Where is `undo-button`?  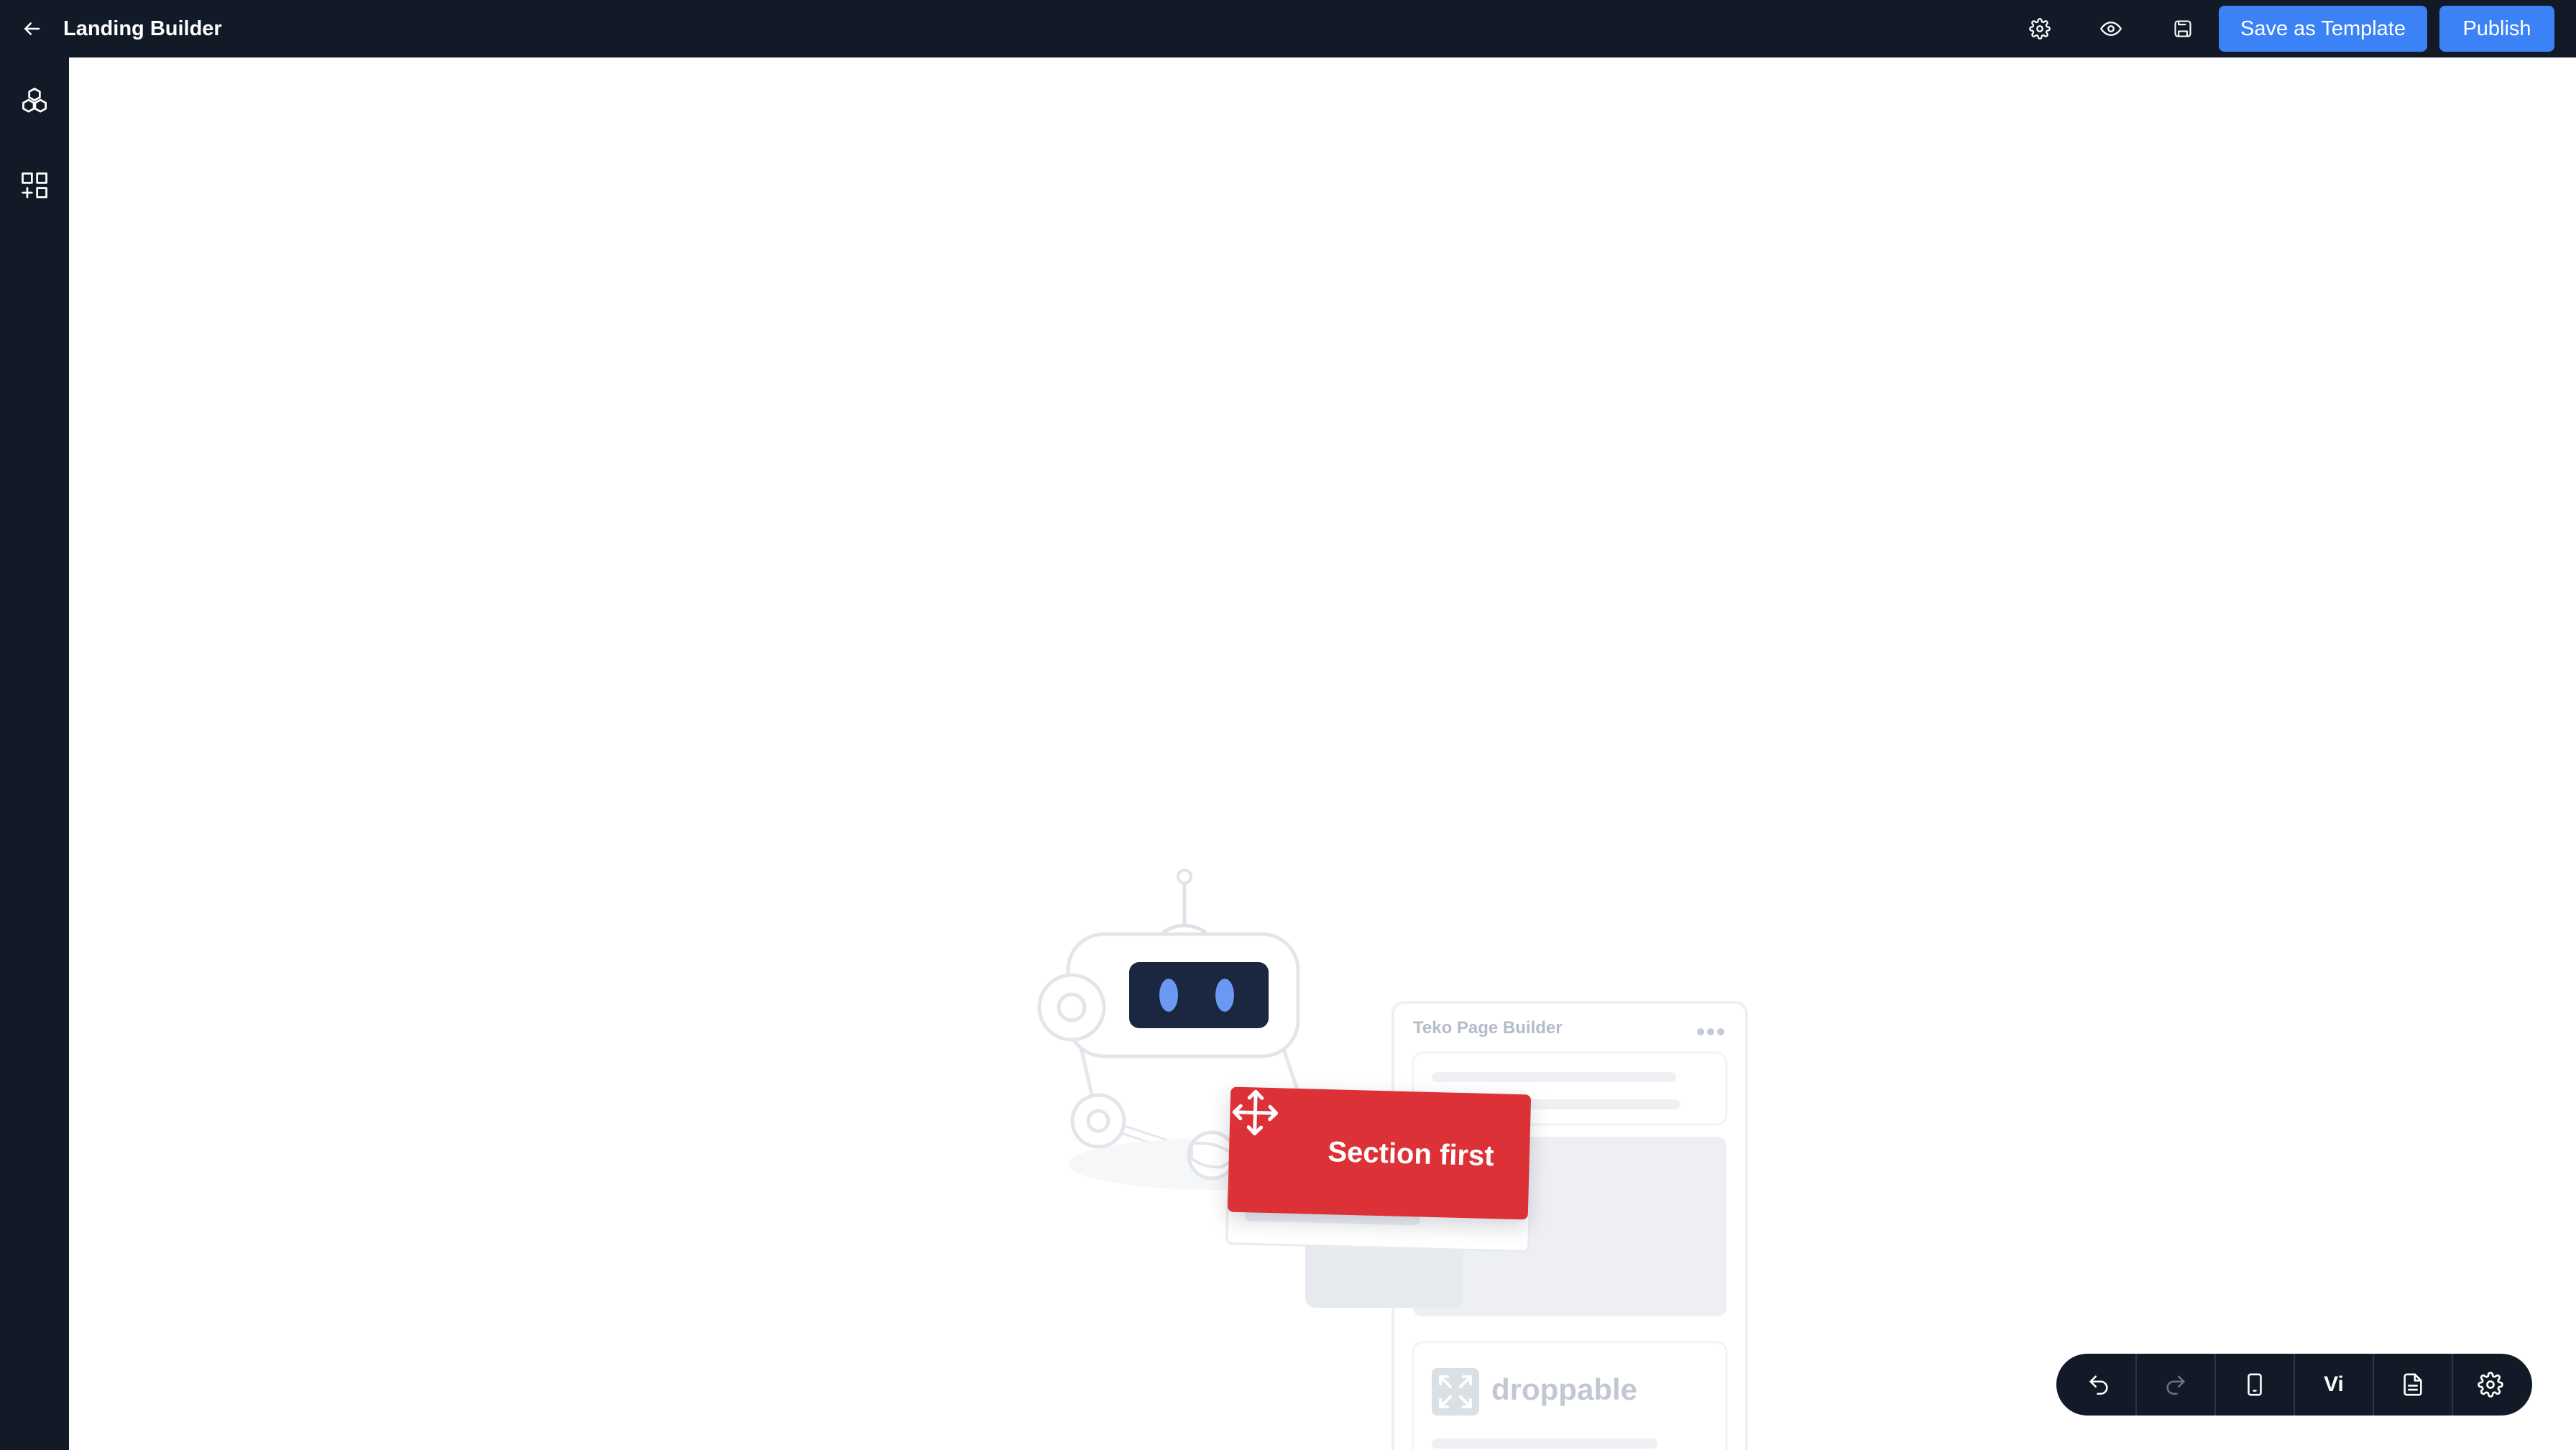 undo-button is located at coordinates (2096, 1385).